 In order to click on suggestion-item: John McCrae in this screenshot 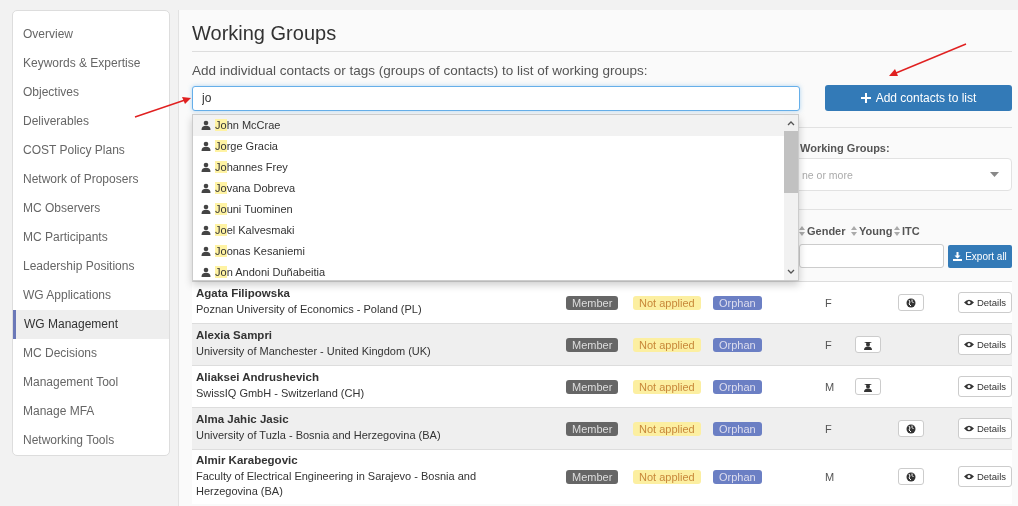, I will do `click(488, 125)`.